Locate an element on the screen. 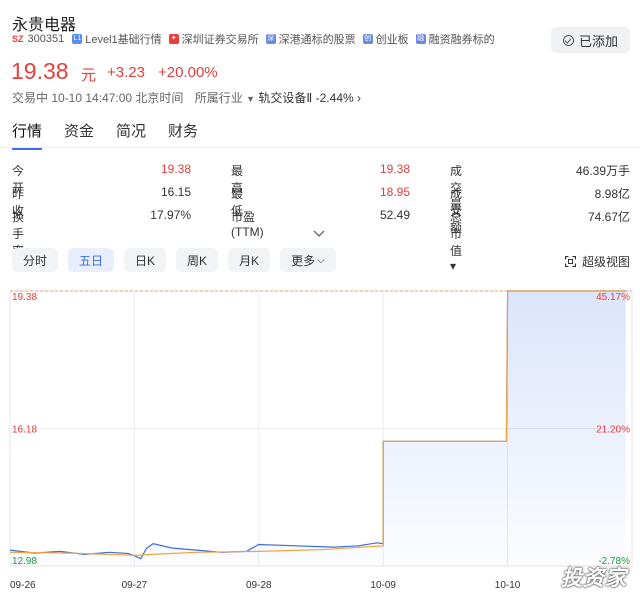 Image resolution: width=640 pixels, height=602 pixels. y-left-tick-label: 12.98 is located at coordinates (24, 561).